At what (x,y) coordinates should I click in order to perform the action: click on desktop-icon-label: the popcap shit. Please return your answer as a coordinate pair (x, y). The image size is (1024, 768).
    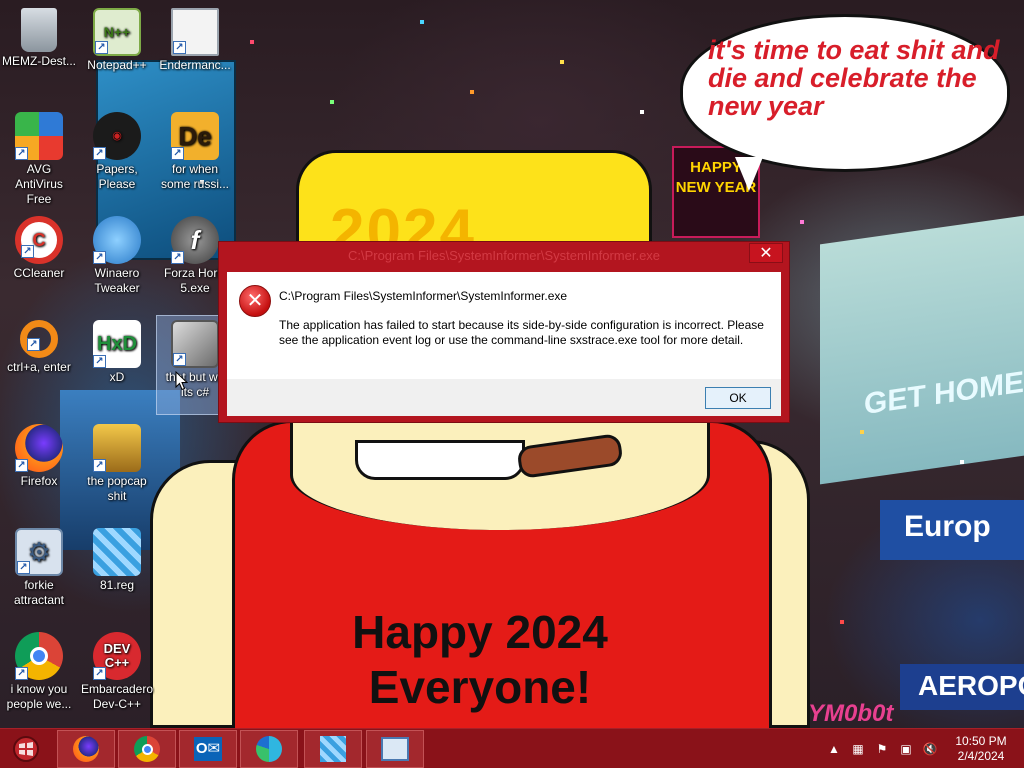
    Looking at the image, I should click on (117, 488).